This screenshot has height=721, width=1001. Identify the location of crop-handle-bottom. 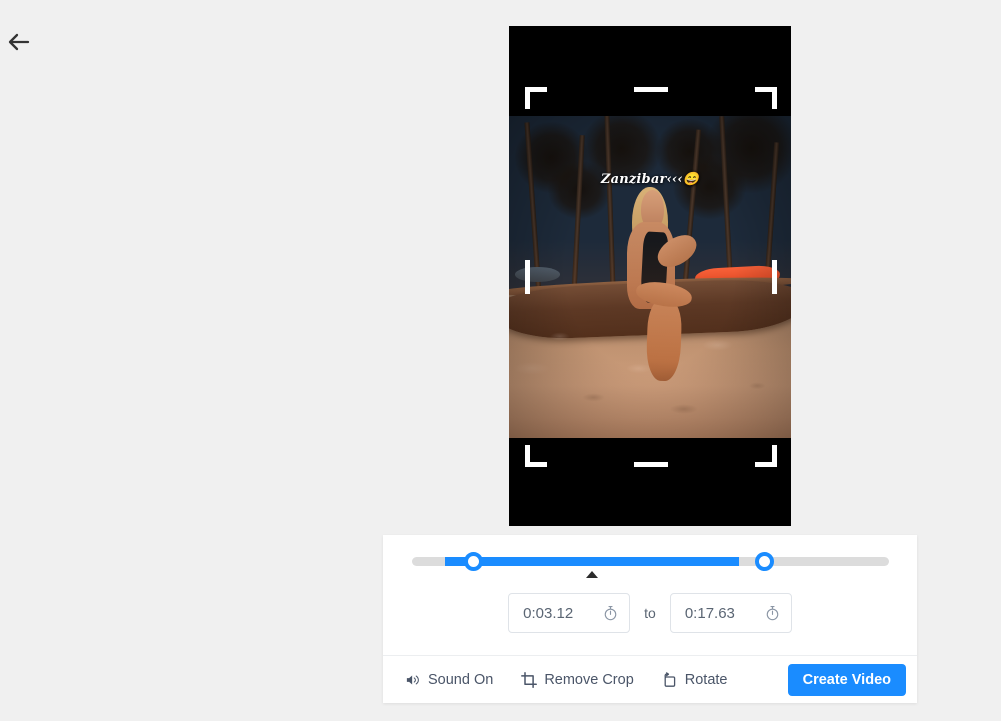
(651, 464).